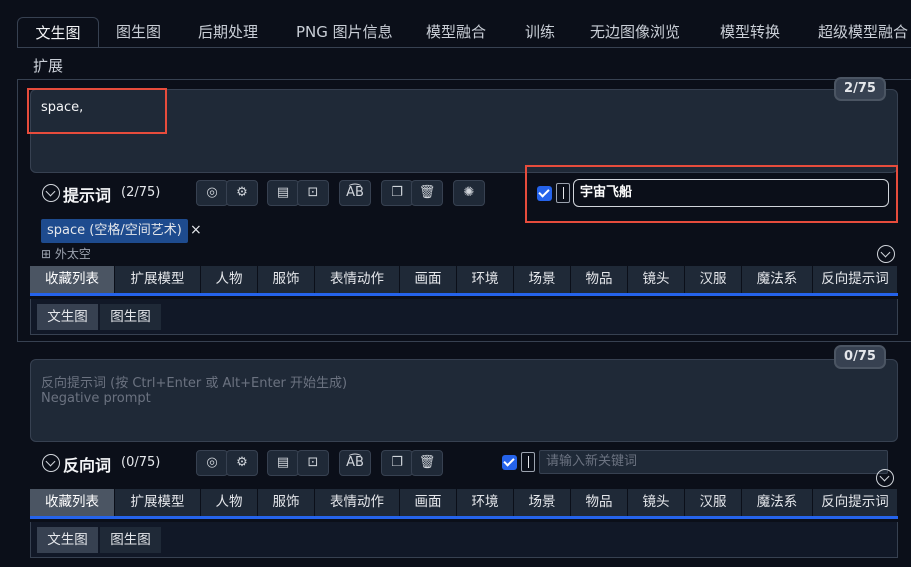 This screenshot has width=911, height=567. I want to click on negative-keyword-input: 请输入新关键词, so click(713, 462).